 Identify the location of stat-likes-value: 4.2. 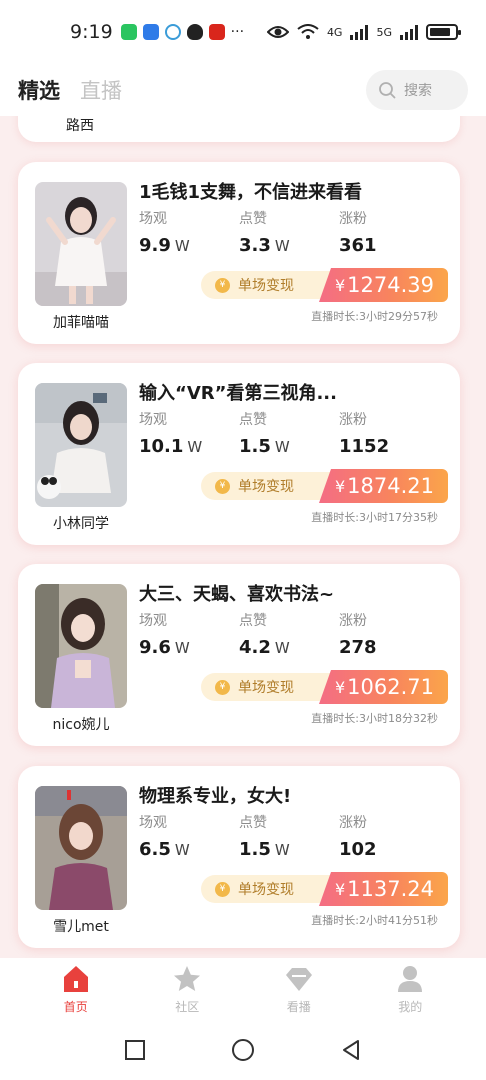
(255, 647).